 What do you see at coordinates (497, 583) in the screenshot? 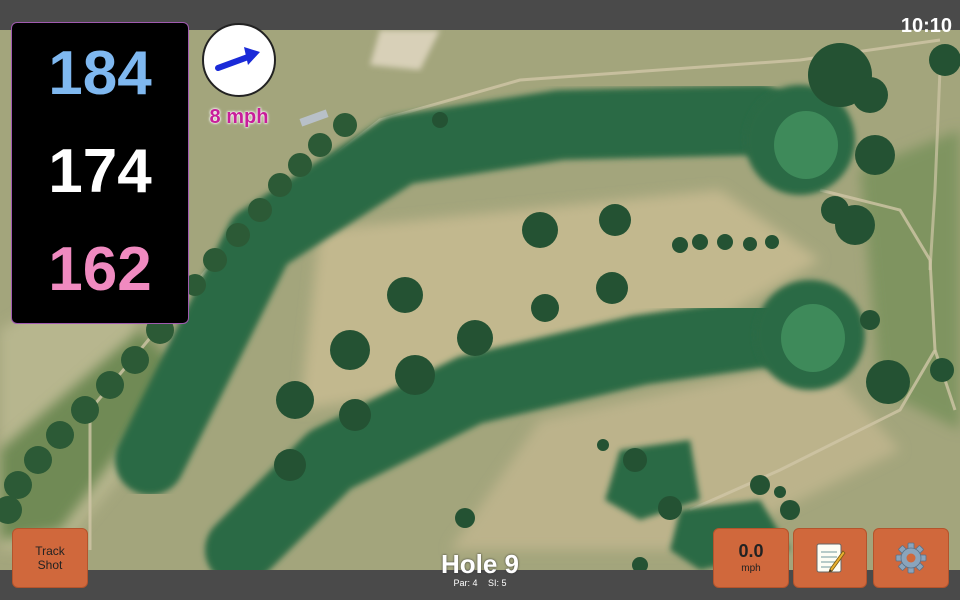
I see `hole-stroke-index: SI: 5` at bounding box center [497, 583].